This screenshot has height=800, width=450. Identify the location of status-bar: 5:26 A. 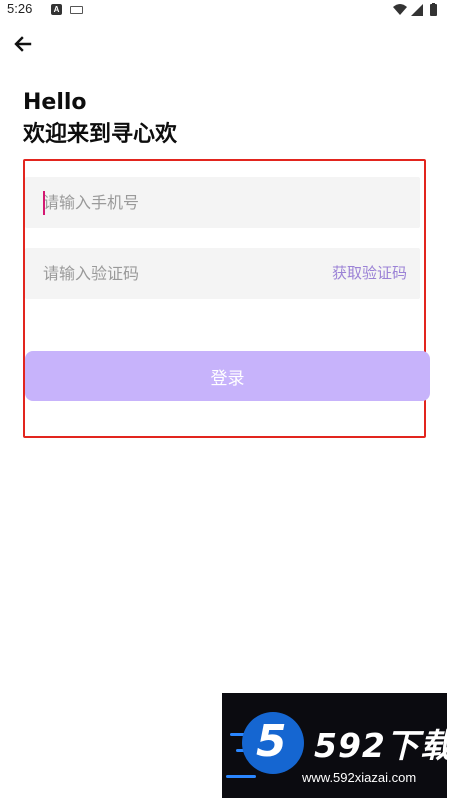
(225, 11).